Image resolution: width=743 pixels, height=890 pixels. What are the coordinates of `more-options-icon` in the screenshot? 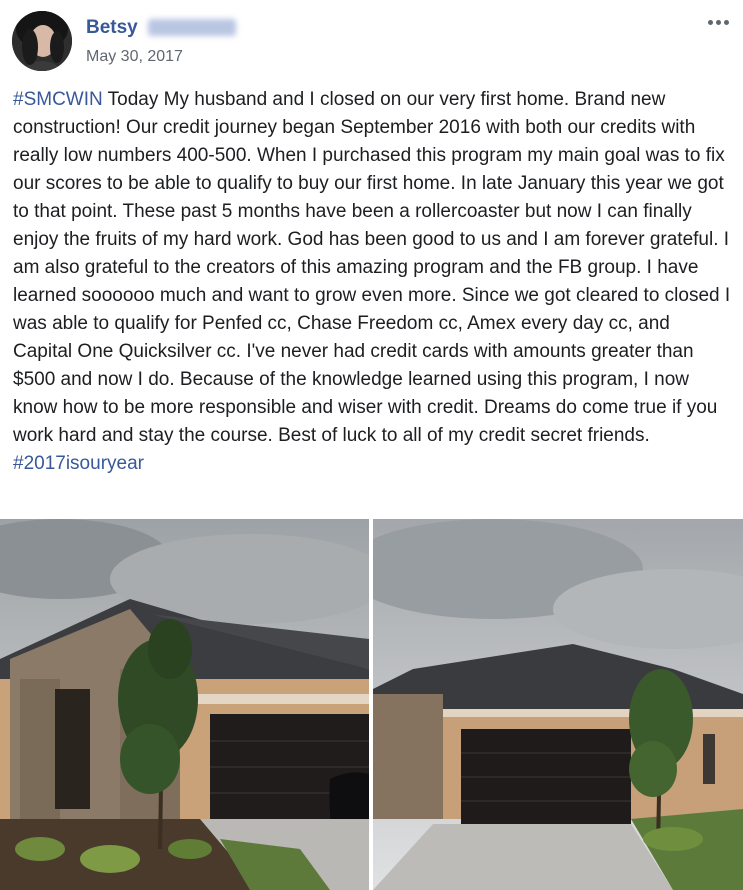 It's located at (719, 23).